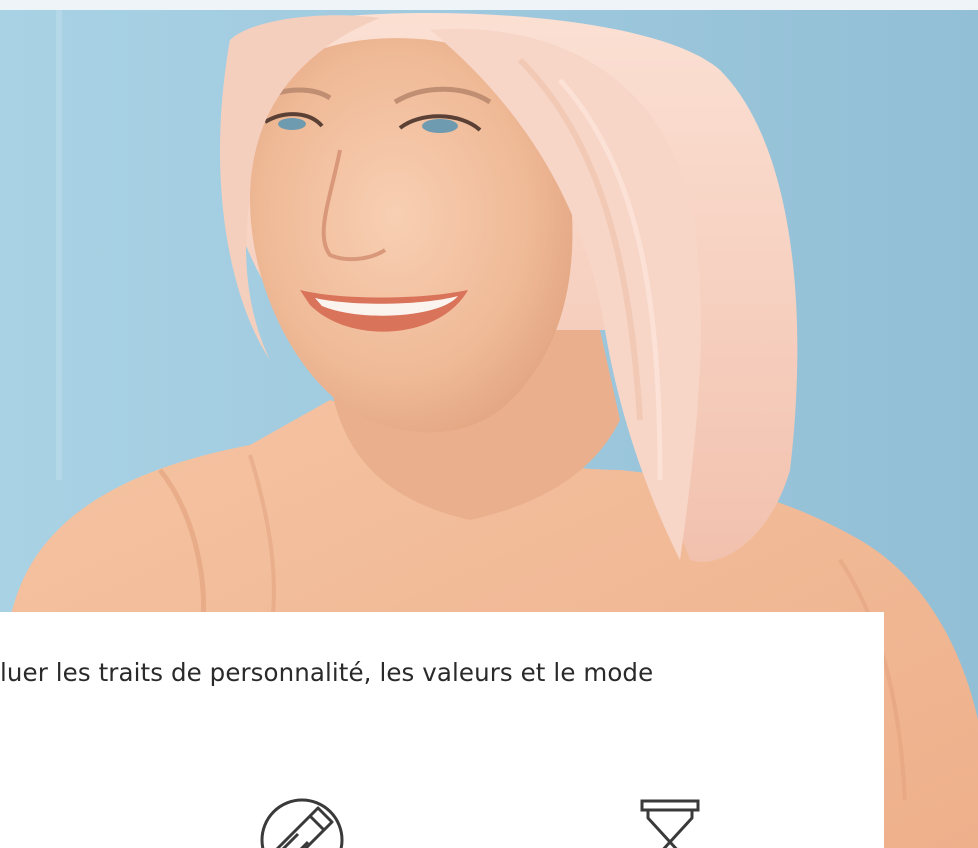 Image resolution: width=978 pixels, height=848 pixels. Describe the element at coordinates (670, 823) in the screenshot. I see `hourglass-icon` at that location.